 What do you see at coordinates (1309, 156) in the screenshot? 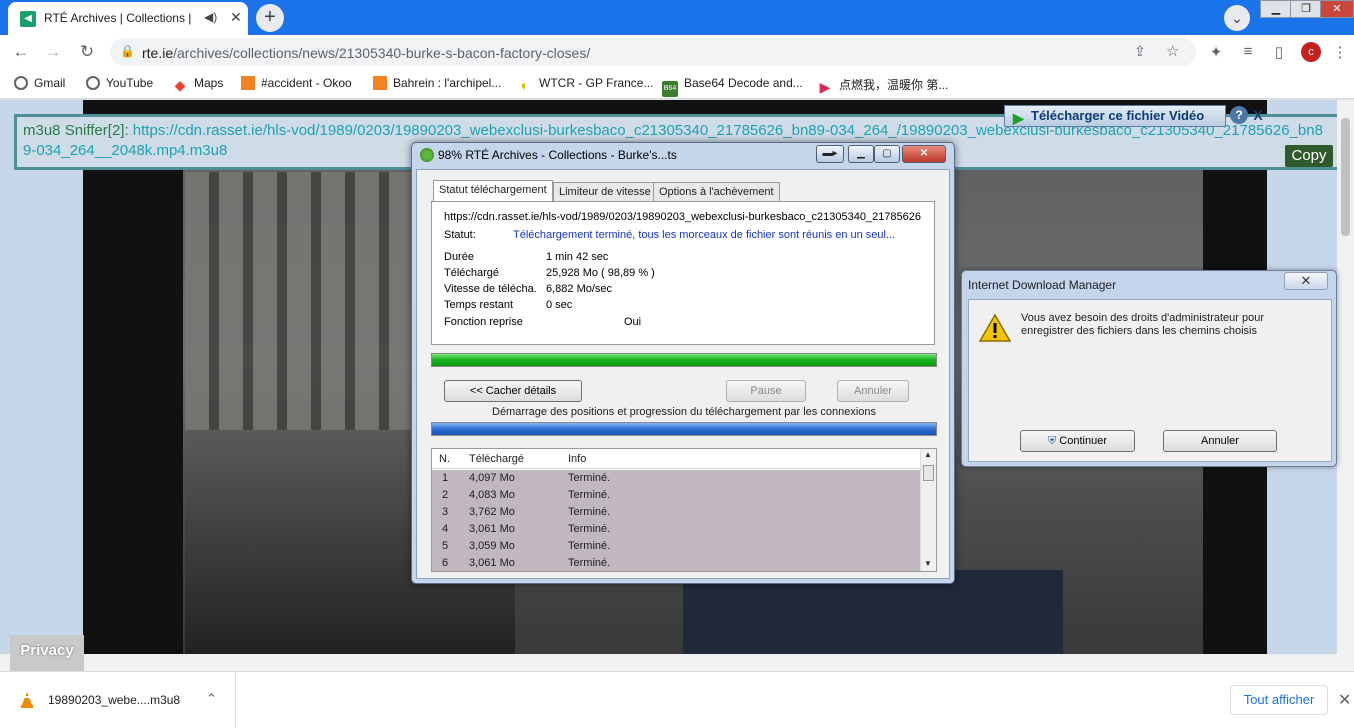
I see `copy-button: Copy` at bounding box center [1309, 156].